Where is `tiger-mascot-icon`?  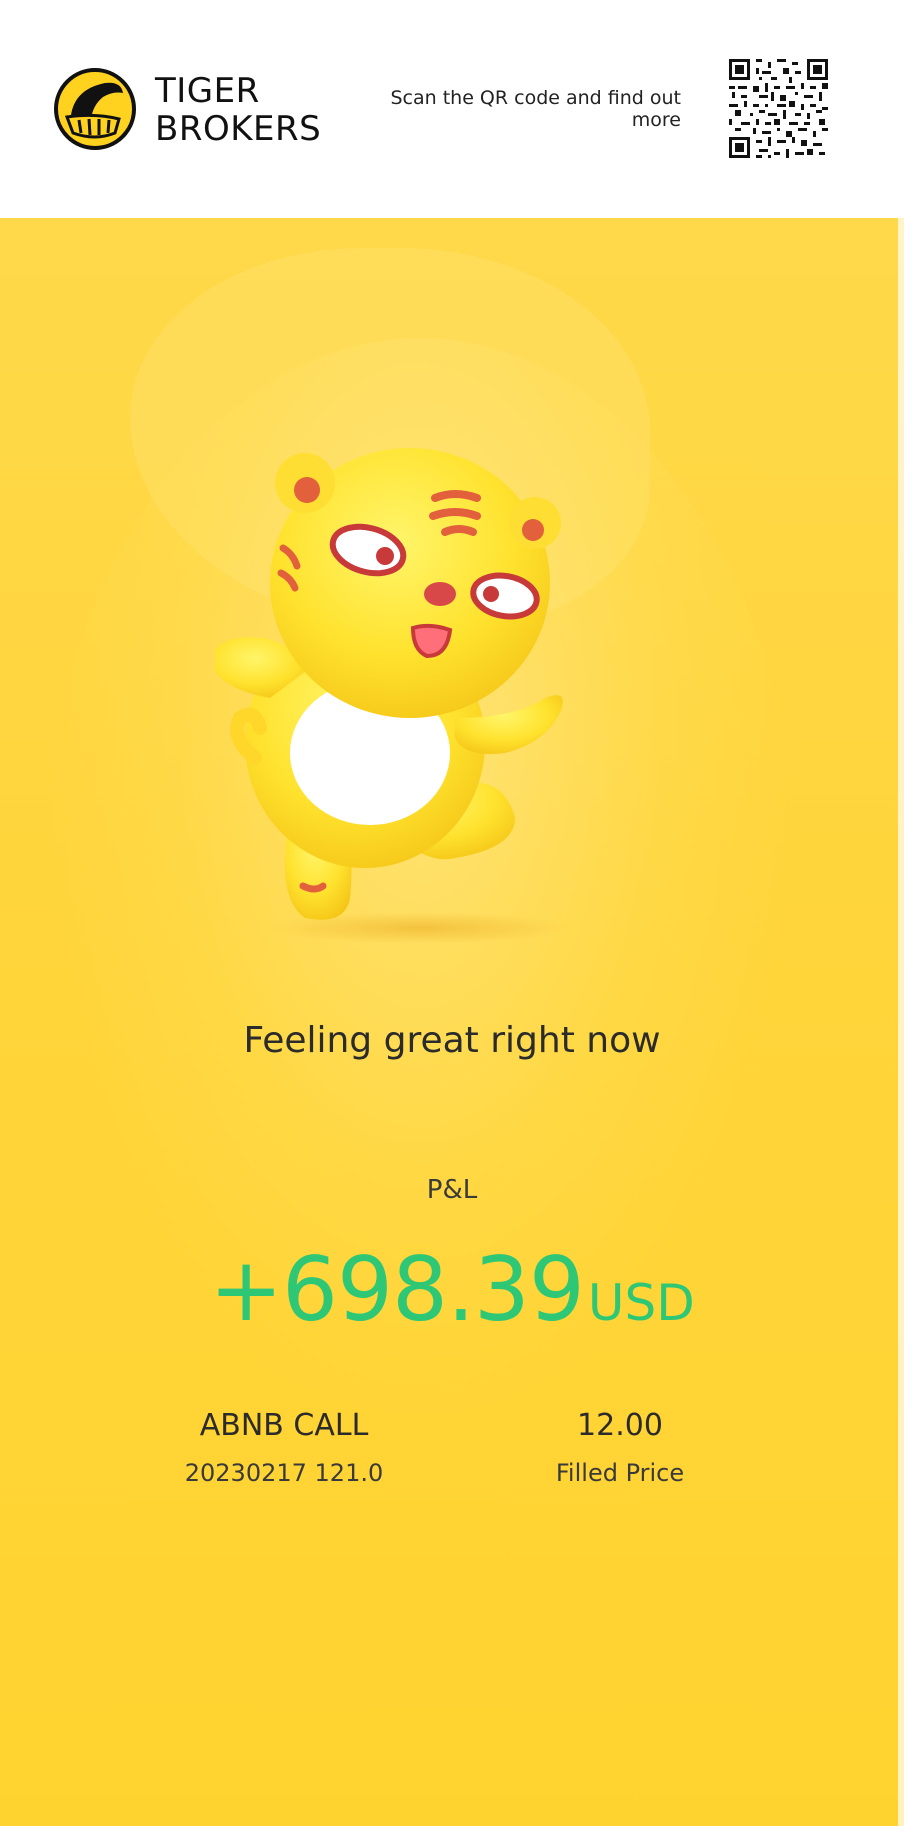 tiger-mascot-icon is located at coordinates (392, 696).